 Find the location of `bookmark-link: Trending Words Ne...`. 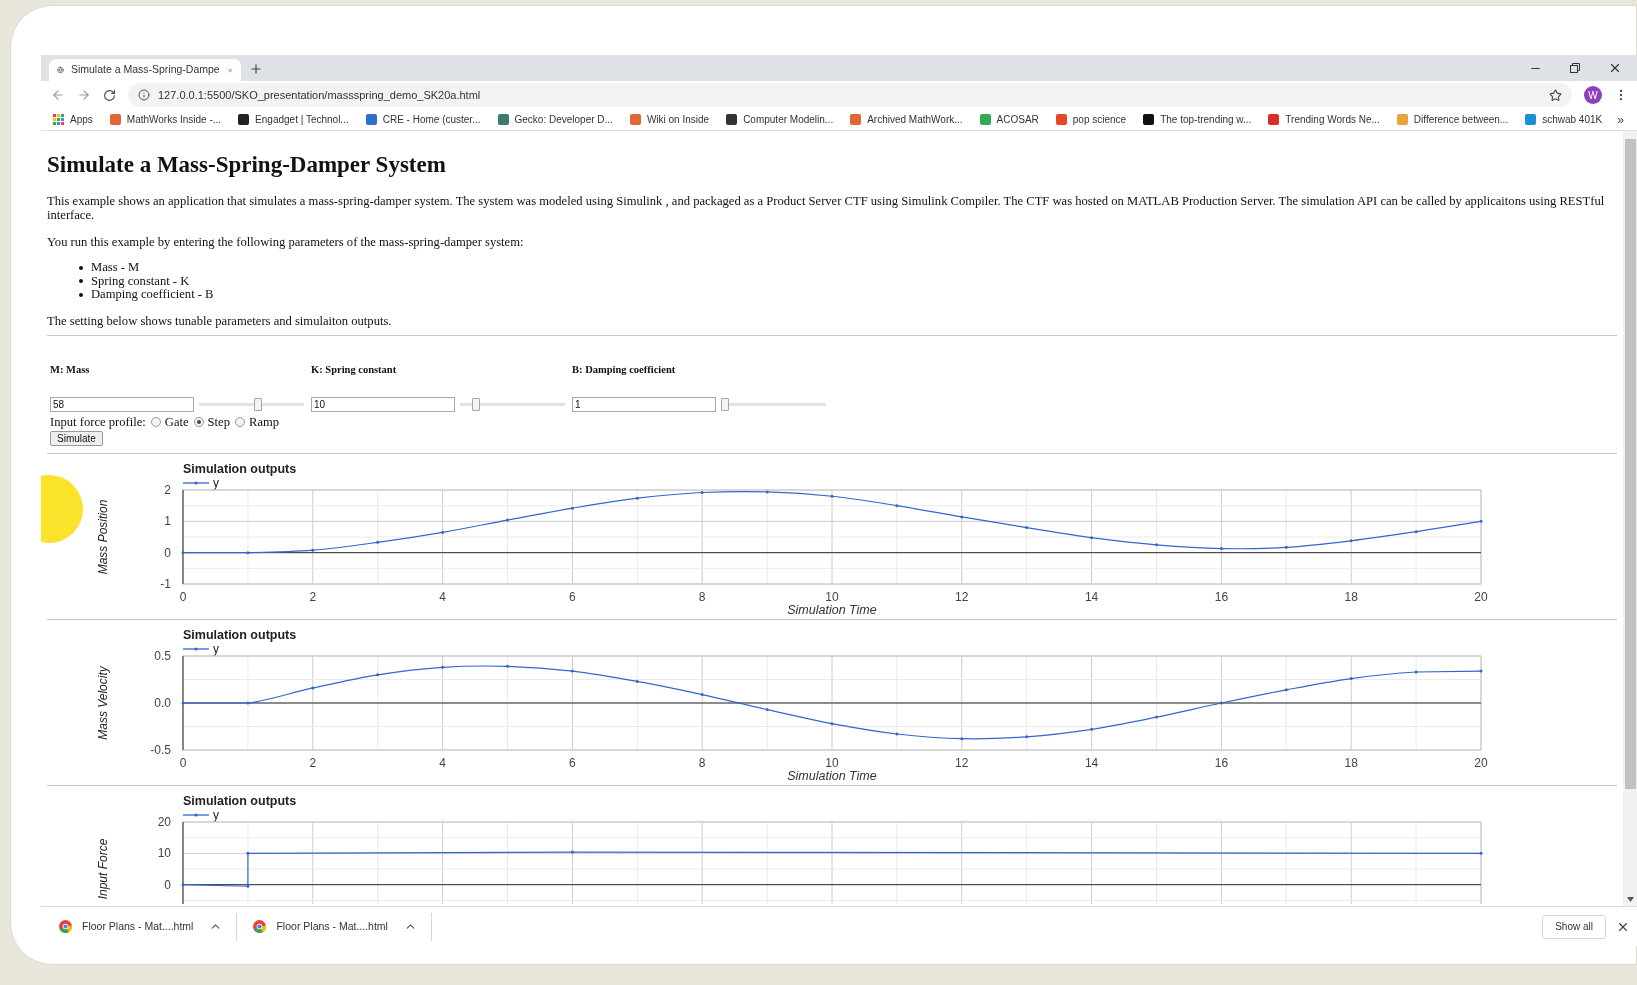

bookmark-link: Trending Words Ne... is located at coordinates (1332, 119).